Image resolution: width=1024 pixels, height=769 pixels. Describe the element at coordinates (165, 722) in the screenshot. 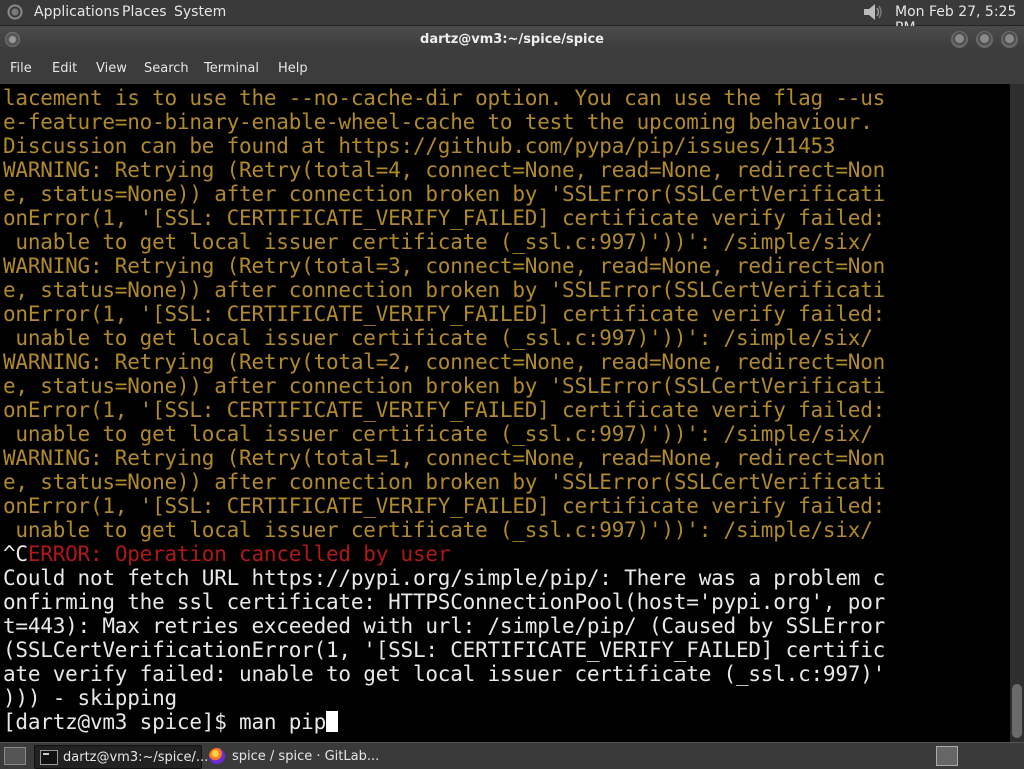

I see `shell-prompt: [dartz@vm3 spice]$ man pip` at that location.